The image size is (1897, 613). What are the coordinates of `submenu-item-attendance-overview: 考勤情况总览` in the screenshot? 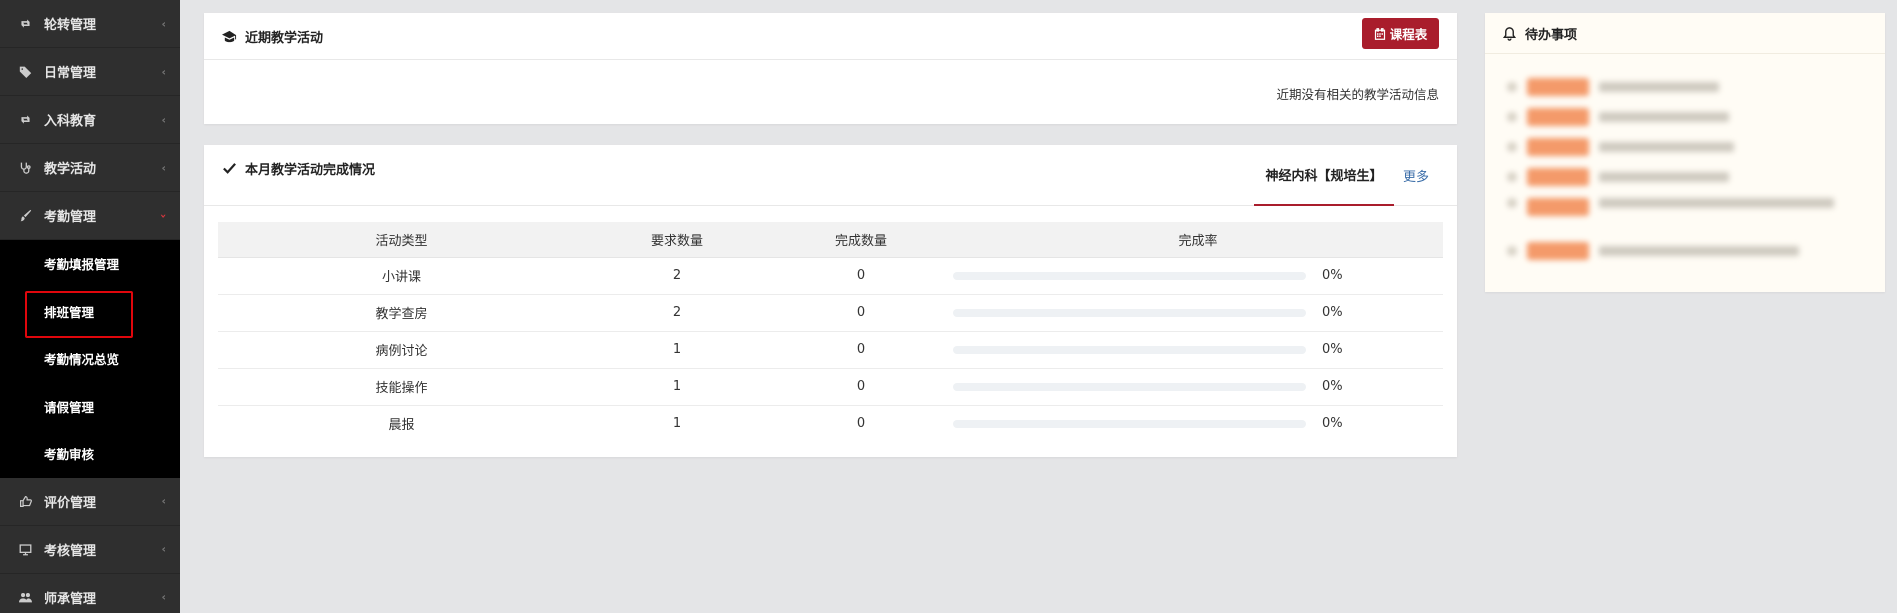 It's located at (90, 359).